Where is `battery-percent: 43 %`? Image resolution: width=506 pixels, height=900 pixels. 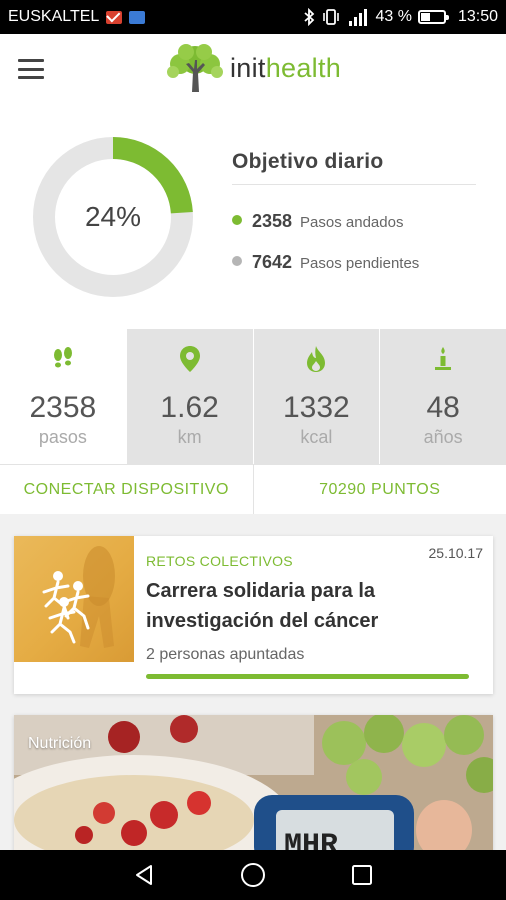 battery-percent: 43 % is located at coordinates (393, 16).